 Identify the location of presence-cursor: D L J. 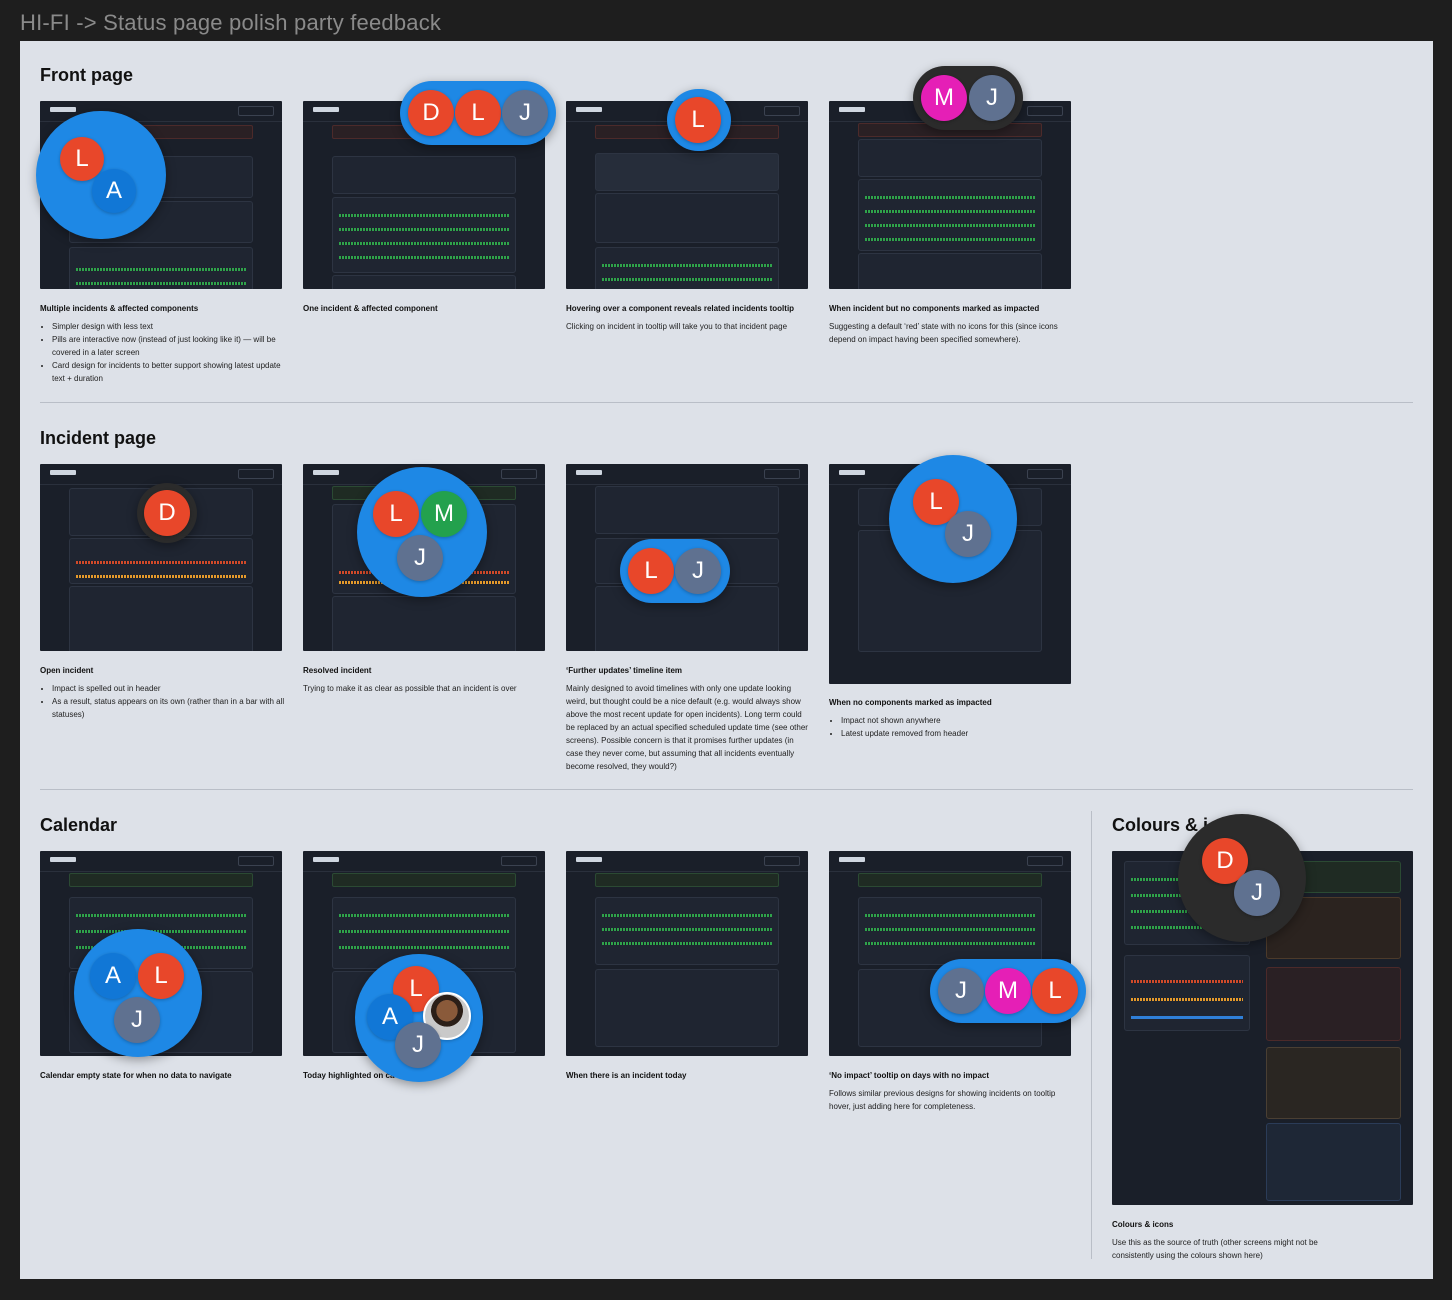
(478, 113).